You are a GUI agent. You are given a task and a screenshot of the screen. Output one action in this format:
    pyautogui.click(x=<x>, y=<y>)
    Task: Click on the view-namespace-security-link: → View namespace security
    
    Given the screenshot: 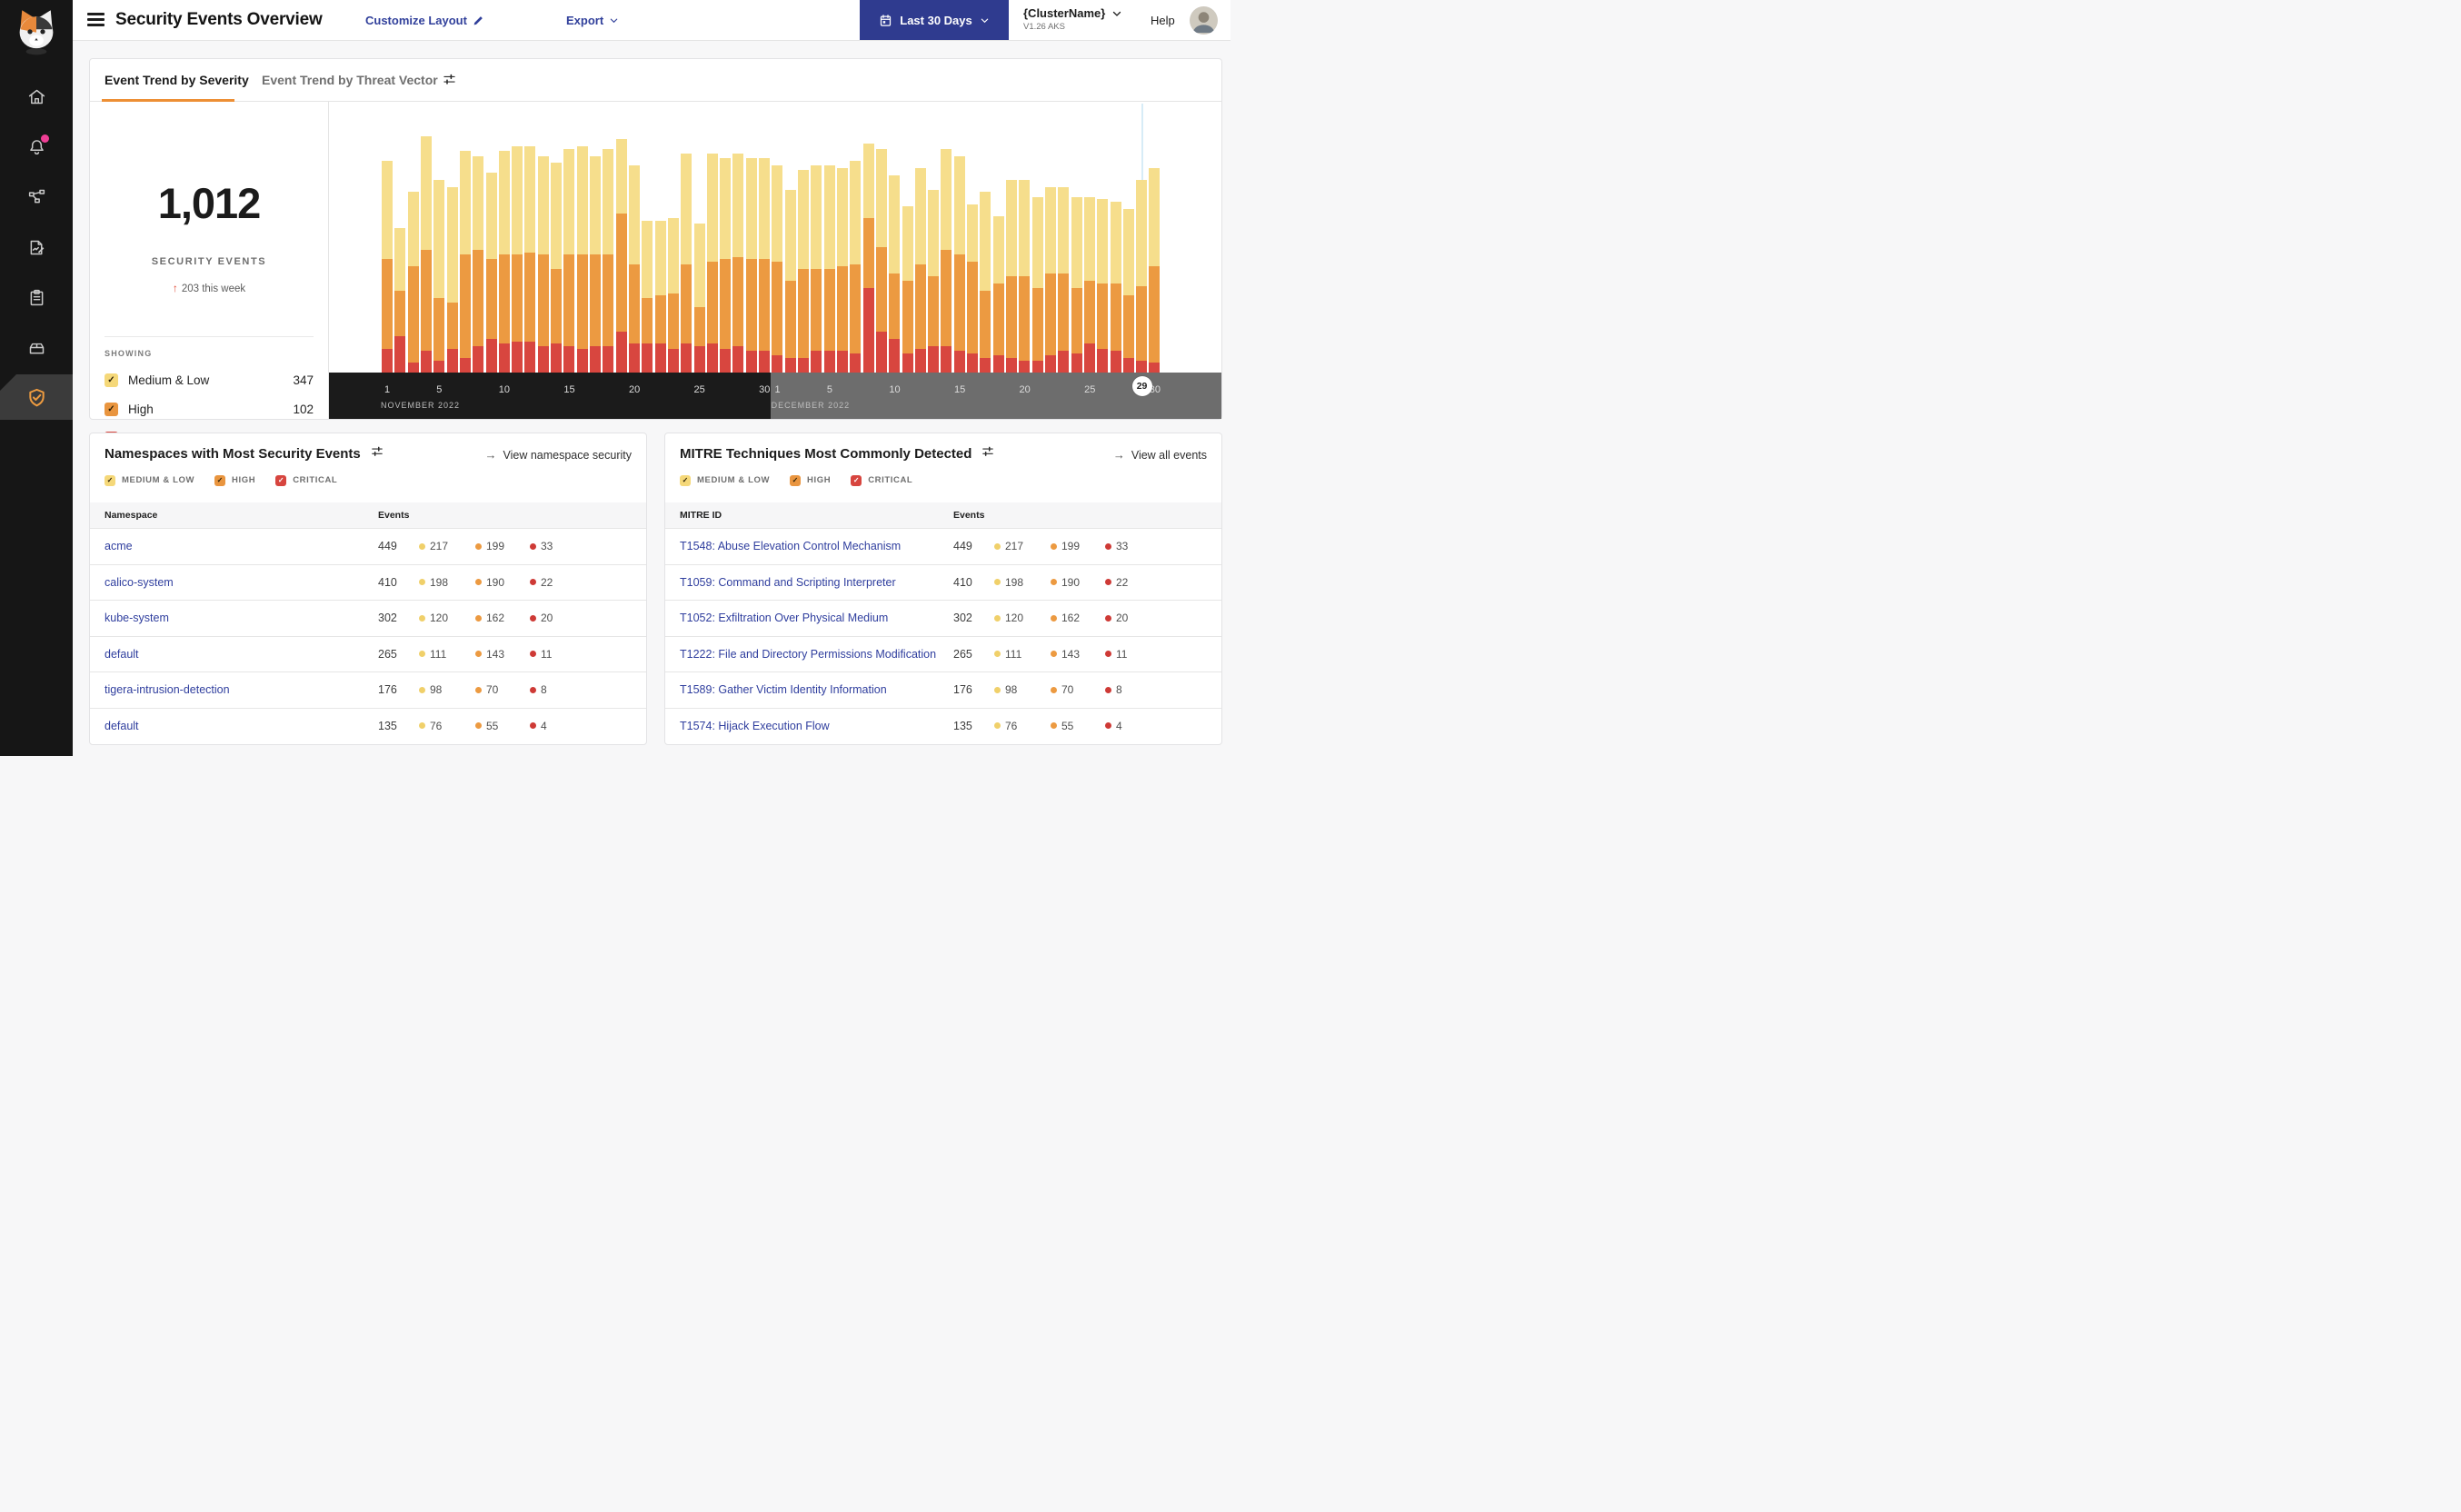 What is the action you would take?
    pyautogui.click(x=558, y=455)
    